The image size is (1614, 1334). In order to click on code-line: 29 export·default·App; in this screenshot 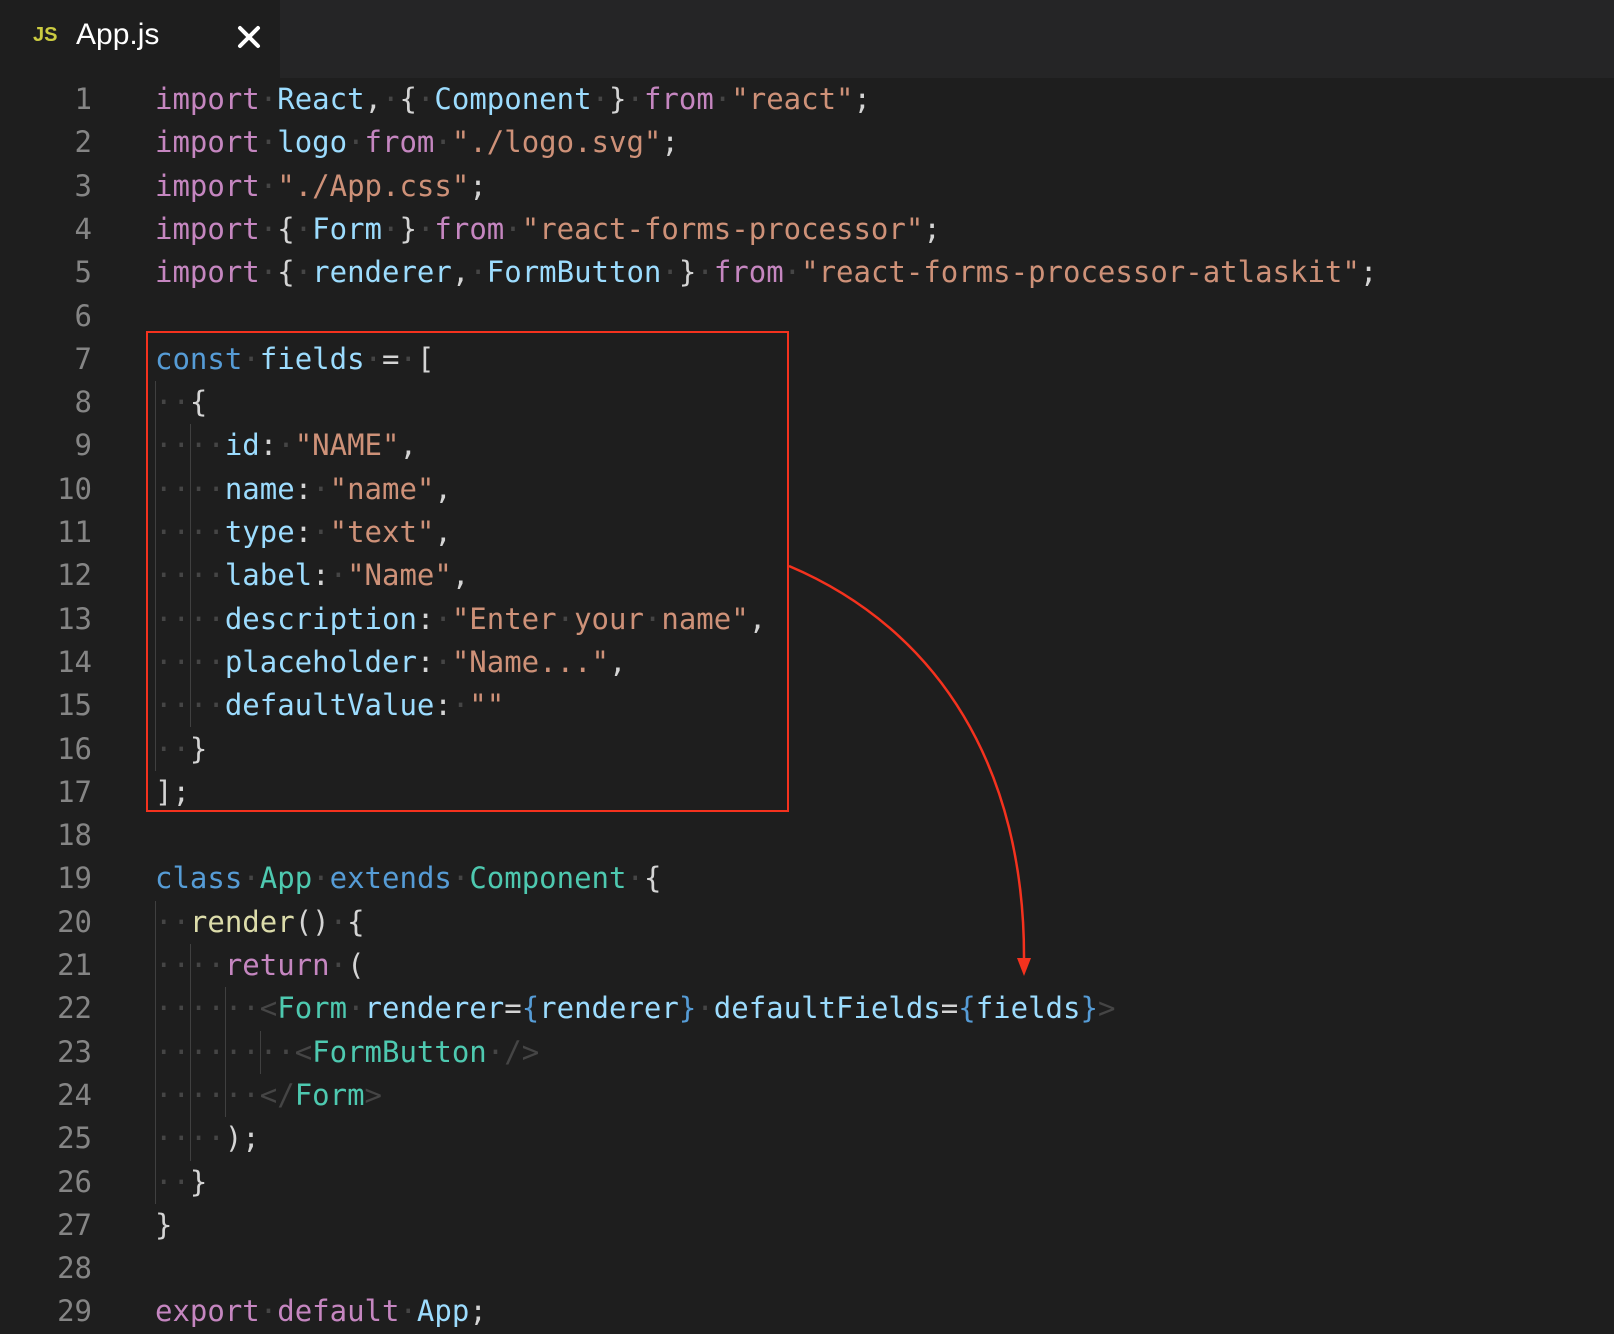, I will do `click(807, 1311)`.